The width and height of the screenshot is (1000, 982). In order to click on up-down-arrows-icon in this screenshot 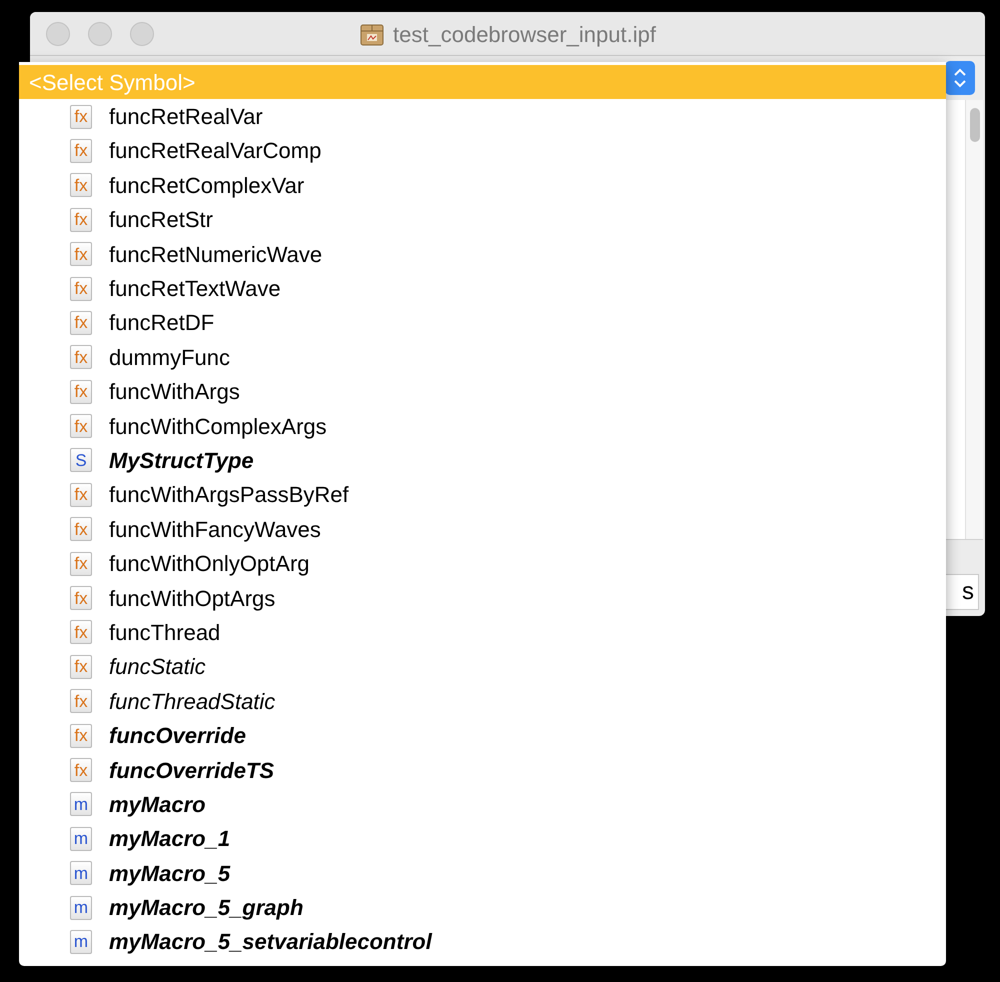, I will do `click(960, 78)`.